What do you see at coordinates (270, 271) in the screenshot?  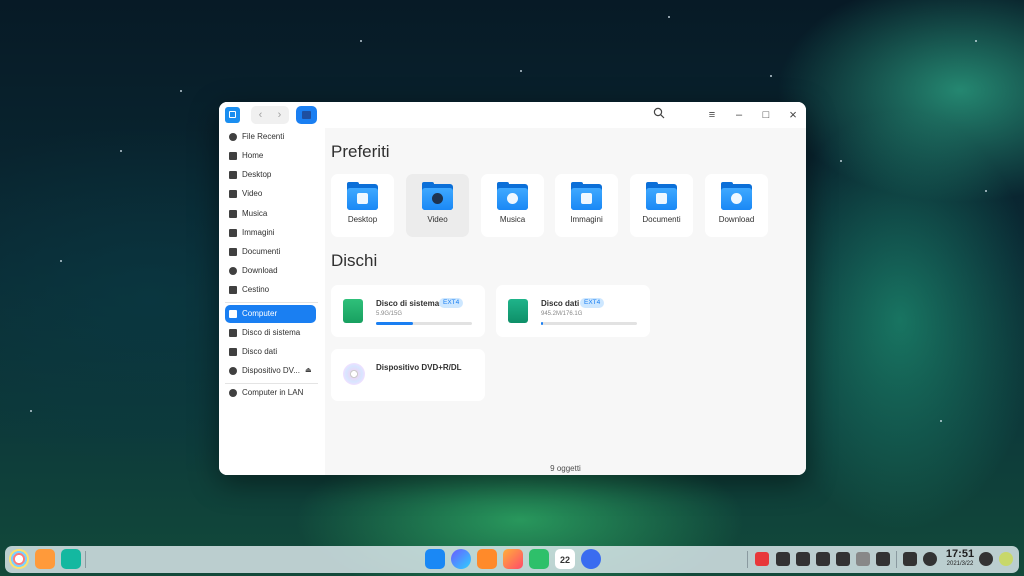 I see `sidebar-item-downloads: Download` at bounding box center [270, 271].